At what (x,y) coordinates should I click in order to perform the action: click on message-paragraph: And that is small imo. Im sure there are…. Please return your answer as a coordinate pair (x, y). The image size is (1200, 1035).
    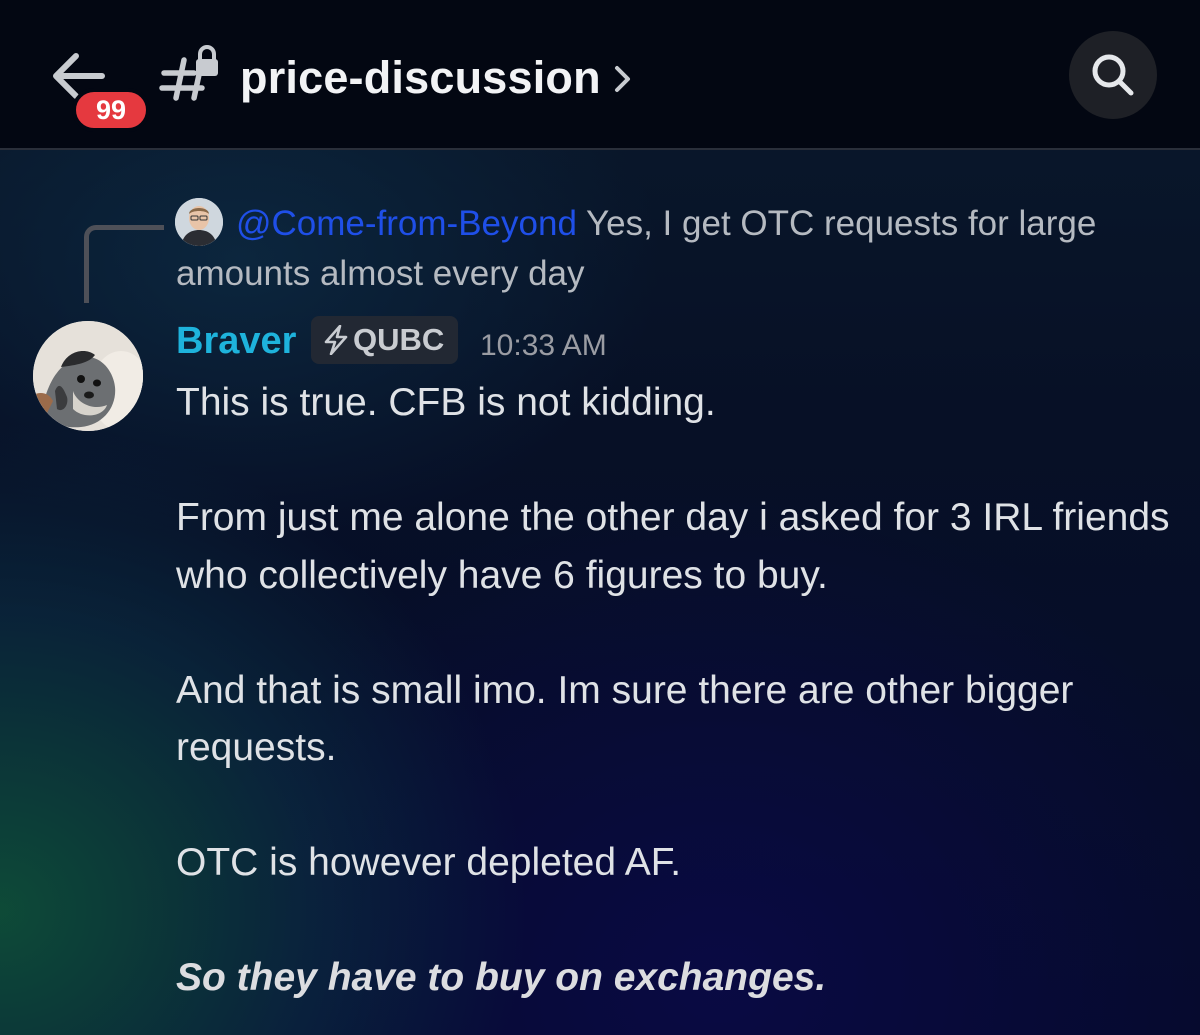
    Looking at the image, I should click on (625, 719).